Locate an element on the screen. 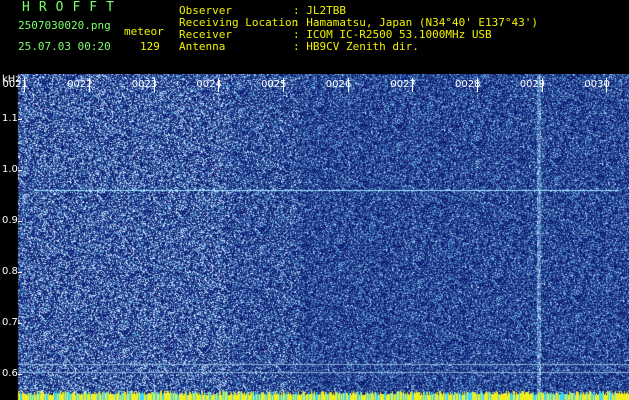 The width and height of the screenshot is (629, 400). mode-label: meteor is located at coordinates (144, 31).